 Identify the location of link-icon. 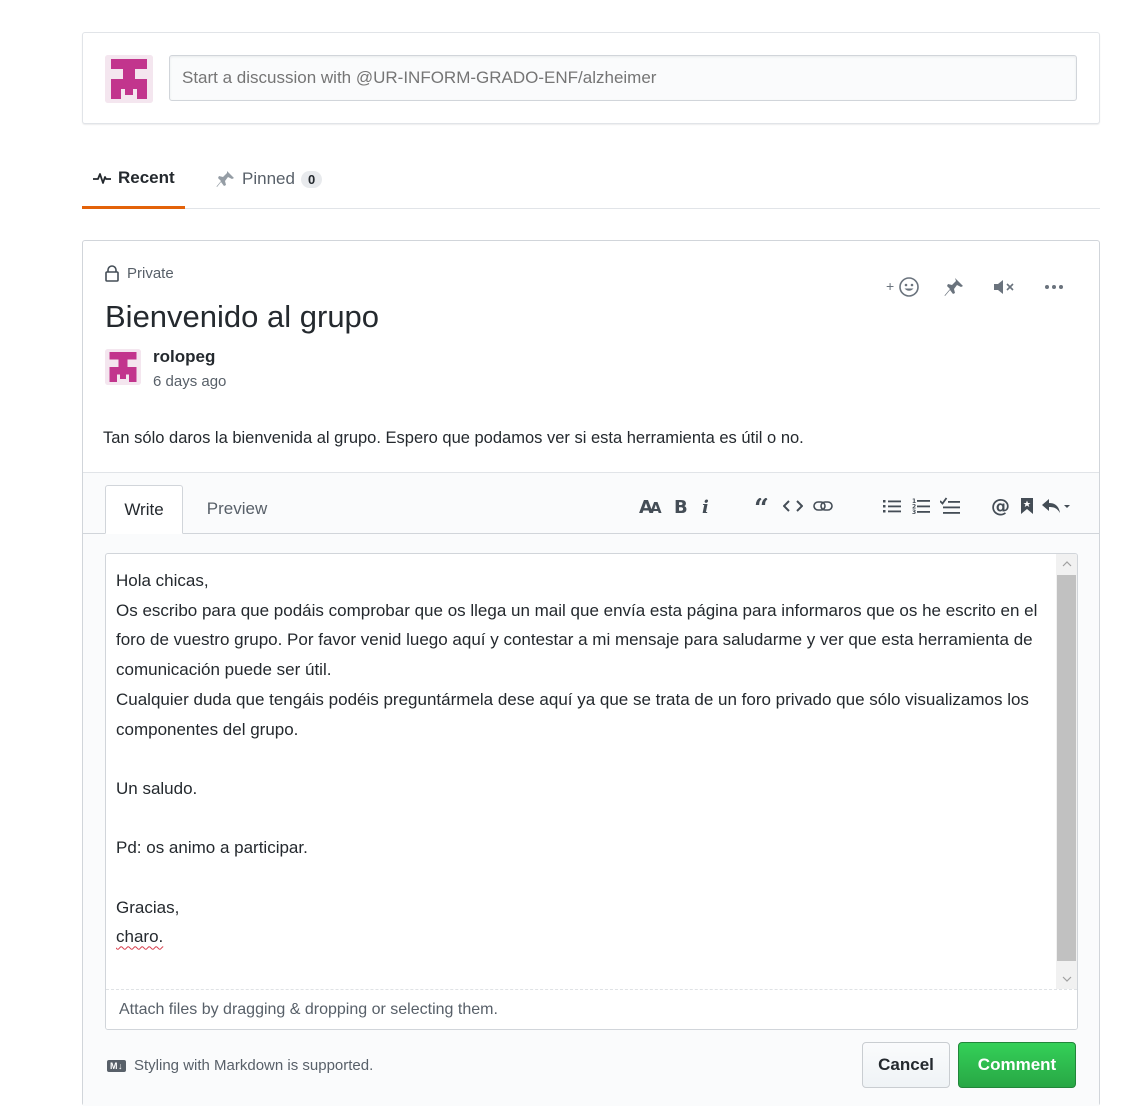
(823, 506).